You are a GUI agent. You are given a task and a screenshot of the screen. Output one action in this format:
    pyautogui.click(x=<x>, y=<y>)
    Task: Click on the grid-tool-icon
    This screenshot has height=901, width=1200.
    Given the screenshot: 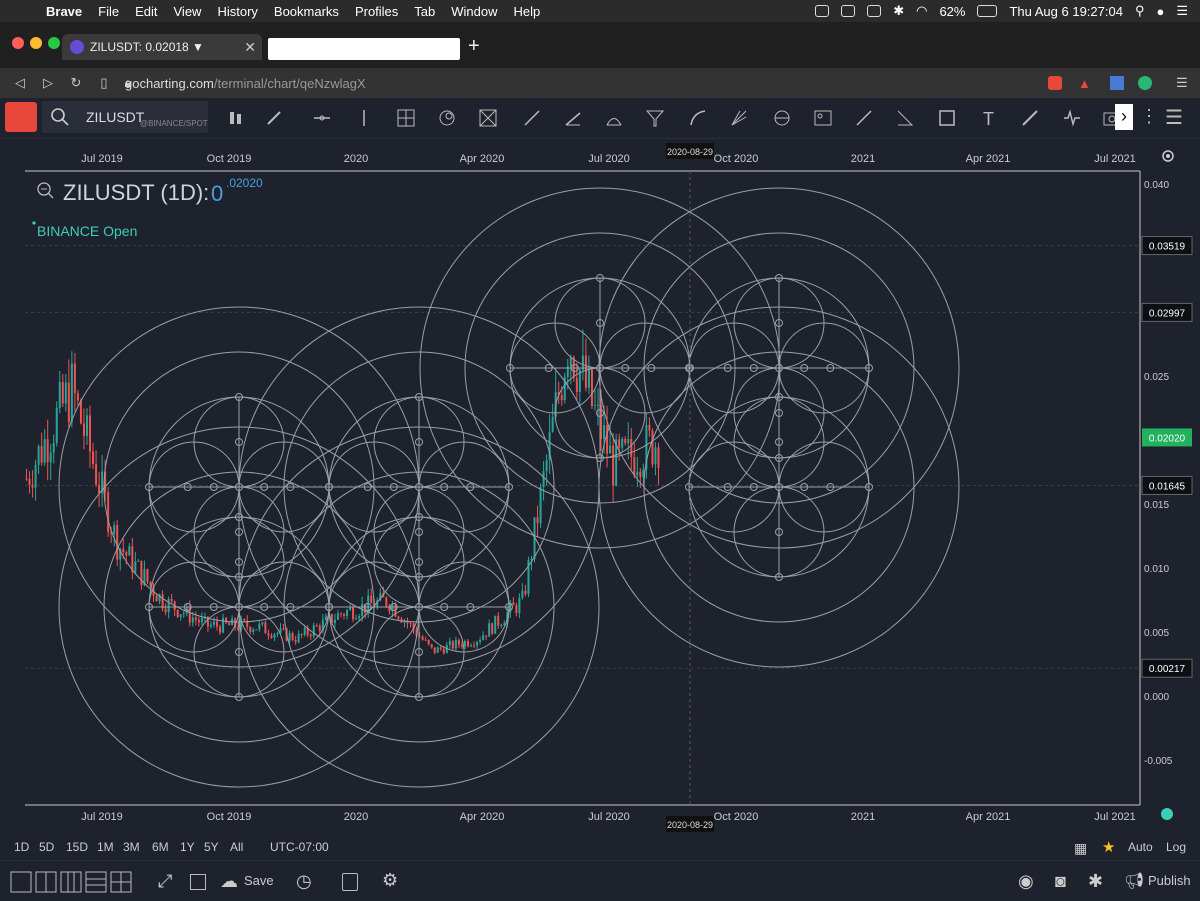 What is the action you would take?
    pyautogui.click(x=406, y=118)
    